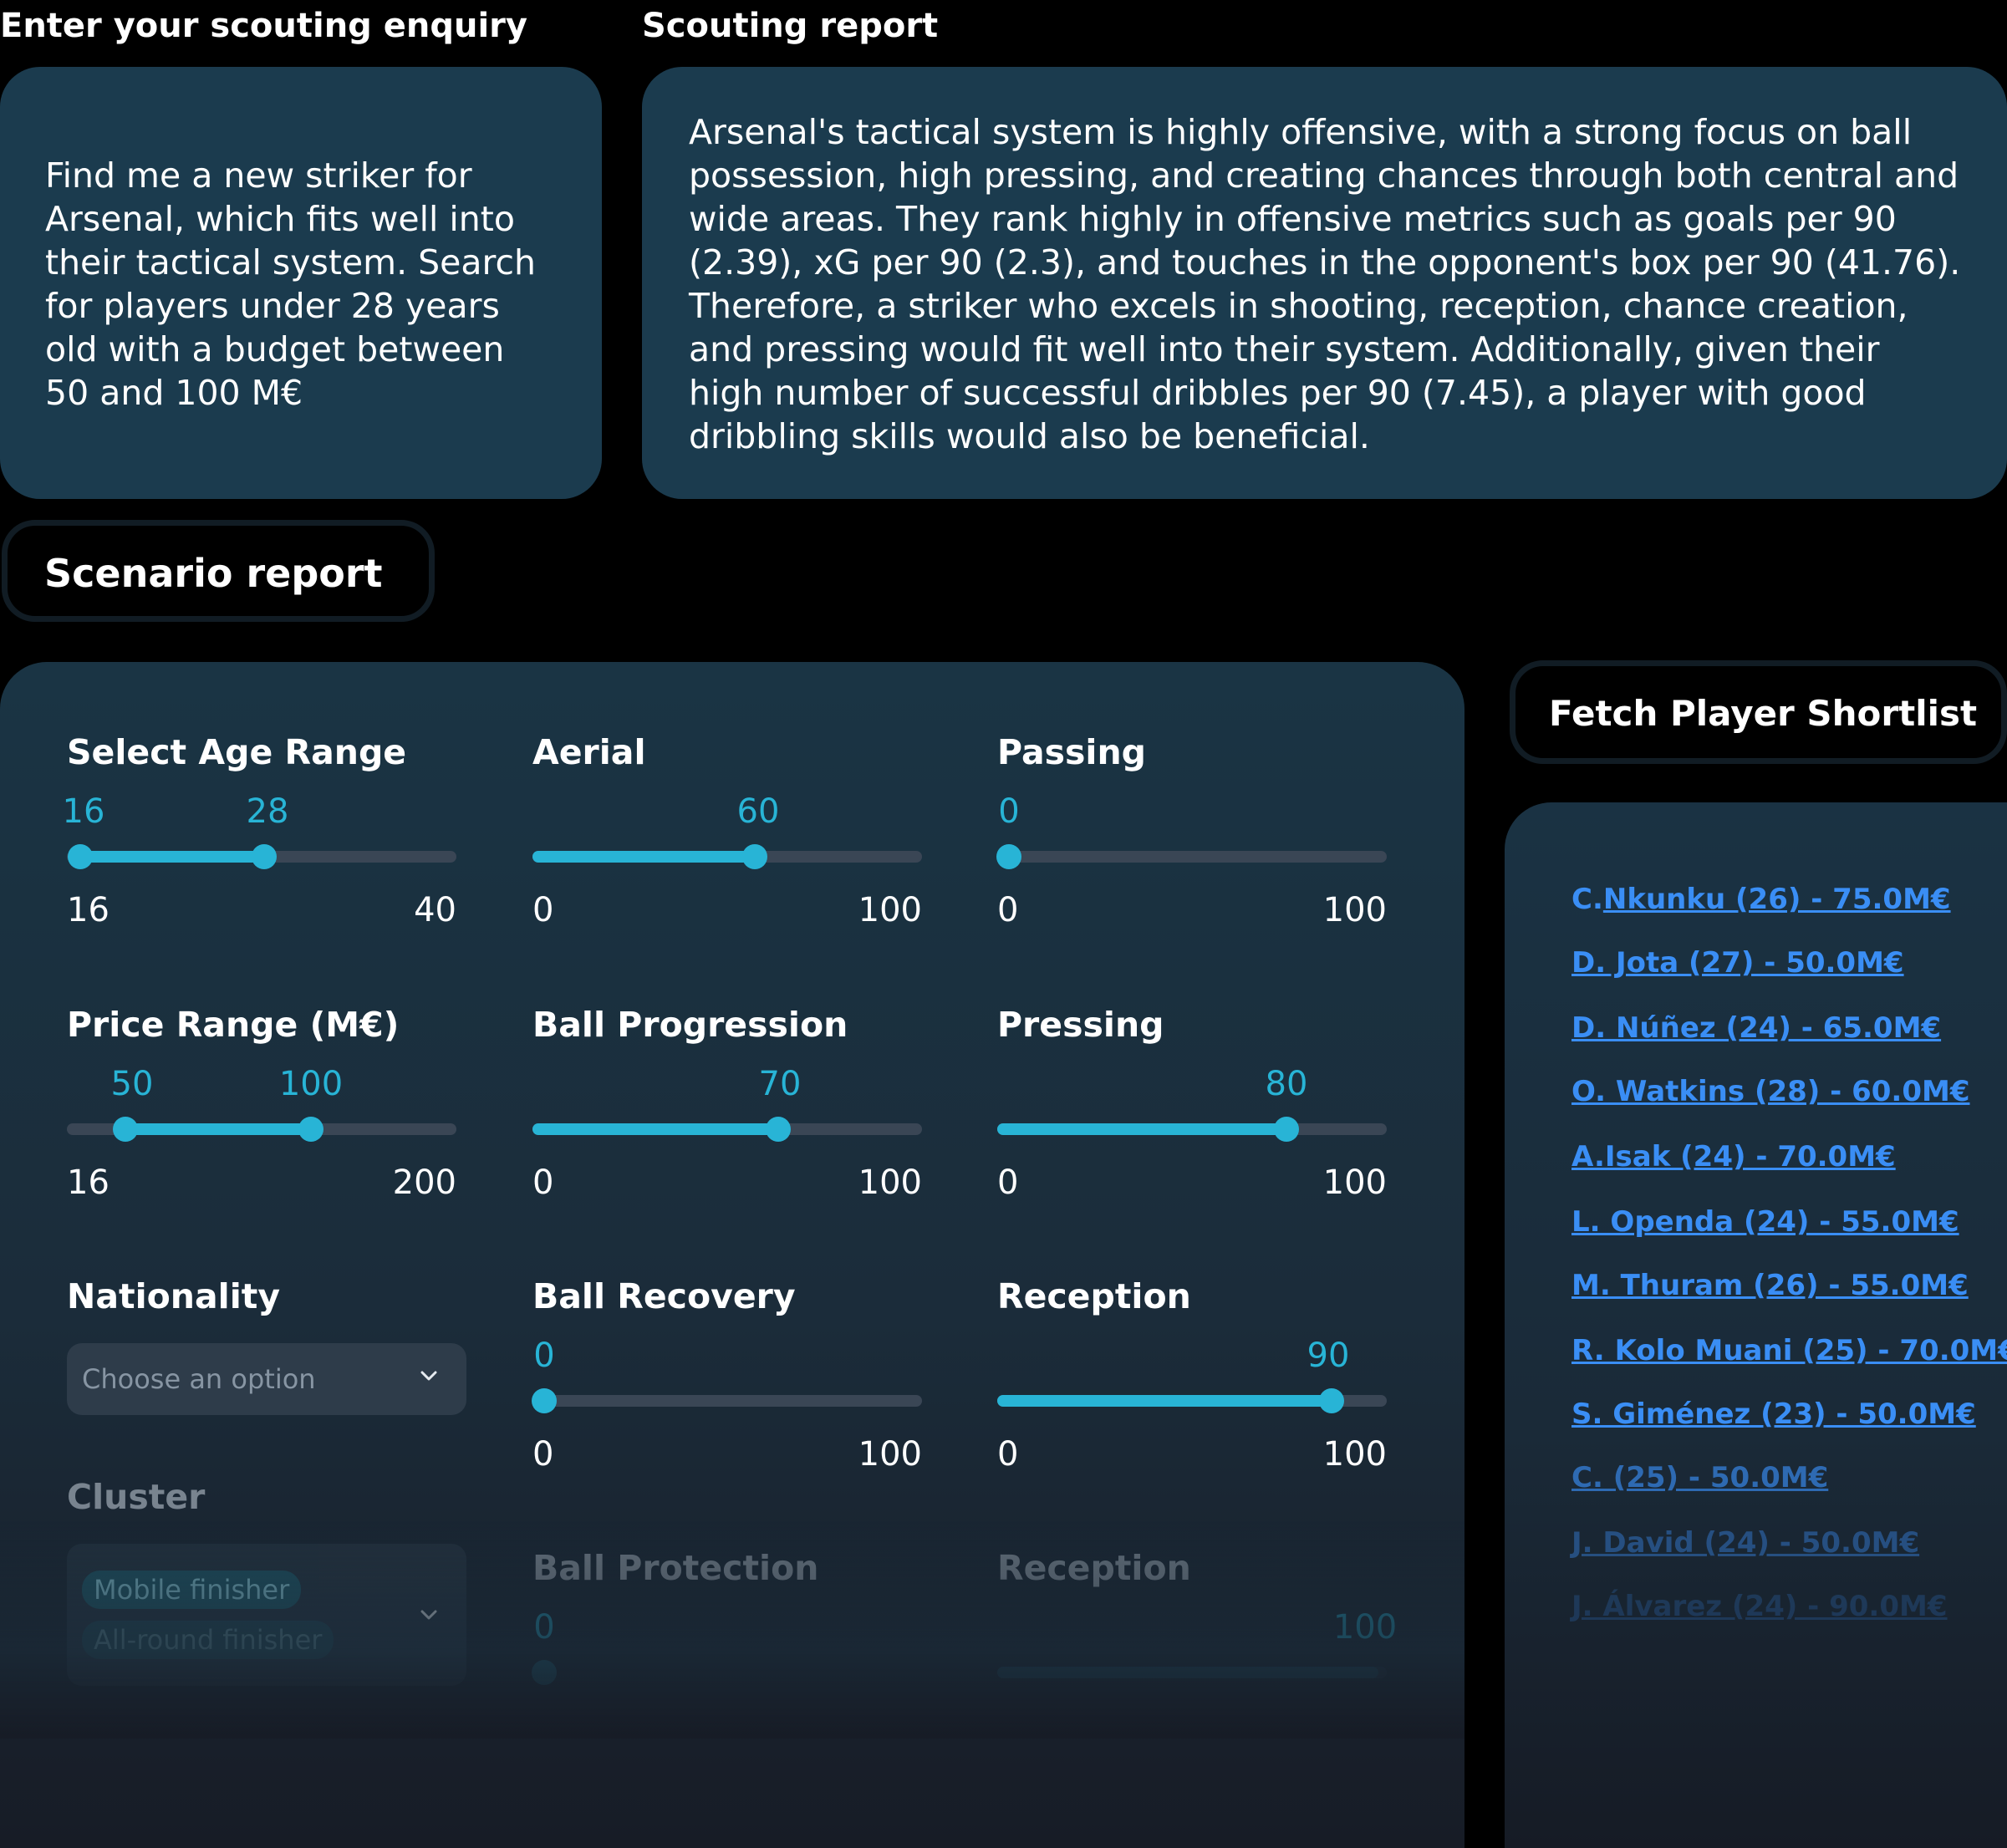 This screenshot has height=1848, width=2007. What do you see at coordinates (213, 573) in the screenshot?
I see `scenario-report-label: Scenario report` at bounding box center [213, 573].